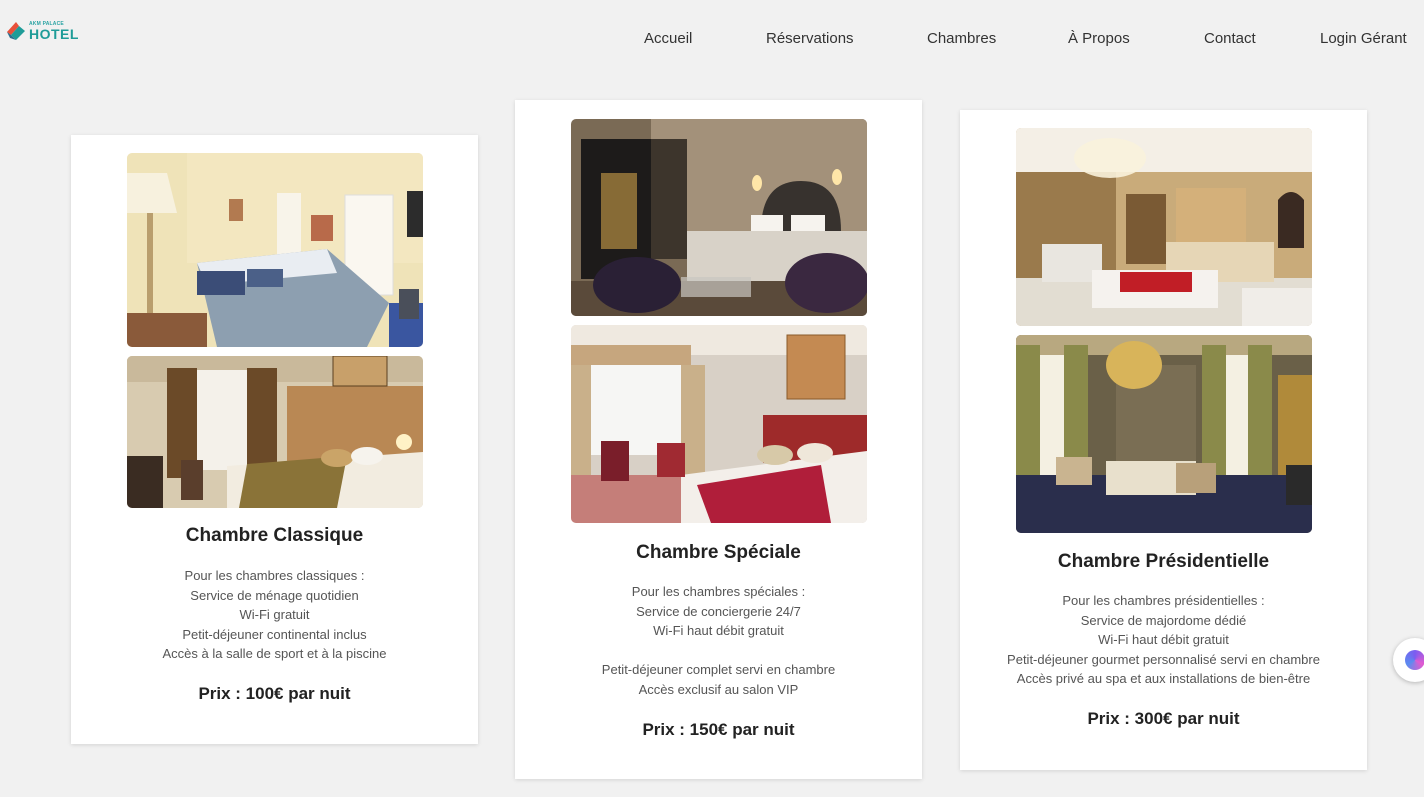 This screenshot has width=1424, height=797. Describe the element at coordinates (668, 38) in the screenshot. I see `nav-link-accueil: Accueil` at that location.